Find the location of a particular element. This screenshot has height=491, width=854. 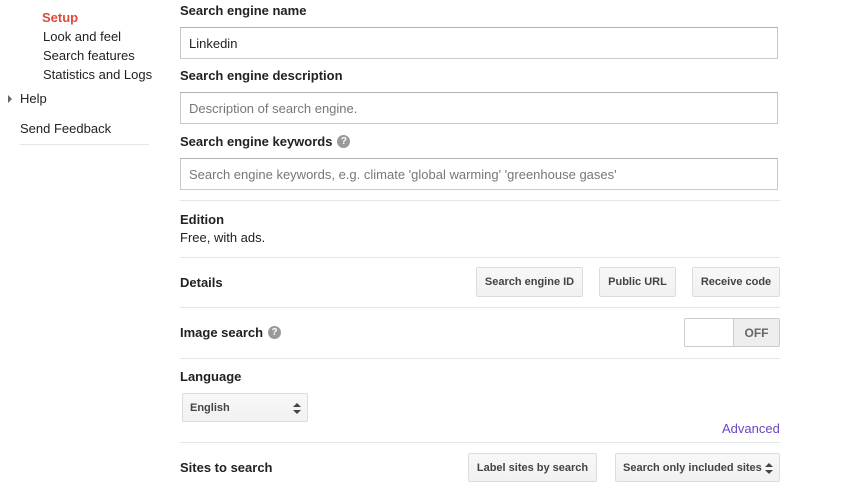

public-url-button: Public URL is located at coordinates (637, 282).